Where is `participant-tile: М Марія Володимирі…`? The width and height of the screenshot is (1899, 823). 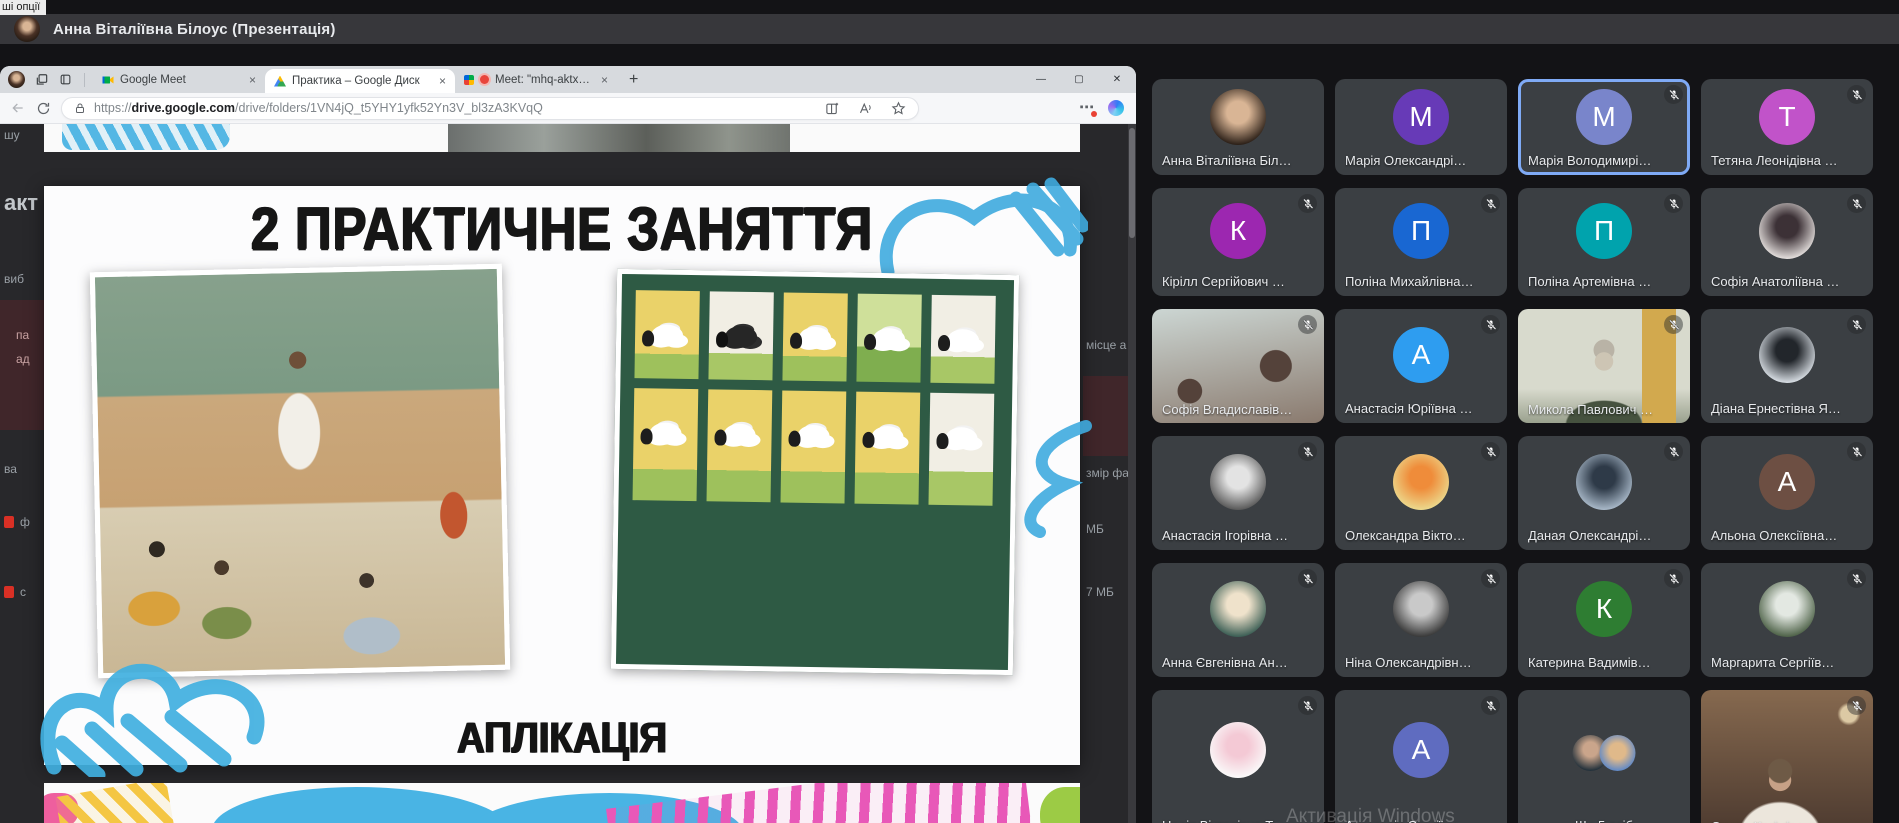
participant-tile: М Марія Володимирі… is located at coordinates (1604, 127).